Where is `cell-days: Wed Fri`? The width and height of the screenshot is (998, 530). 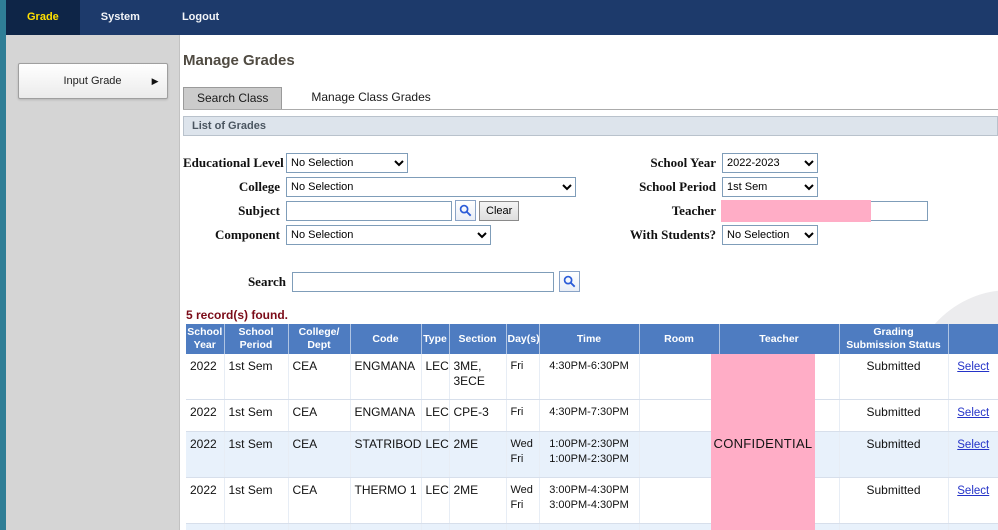
cell-days: Wed Fri is located at coordinates (523, 500).